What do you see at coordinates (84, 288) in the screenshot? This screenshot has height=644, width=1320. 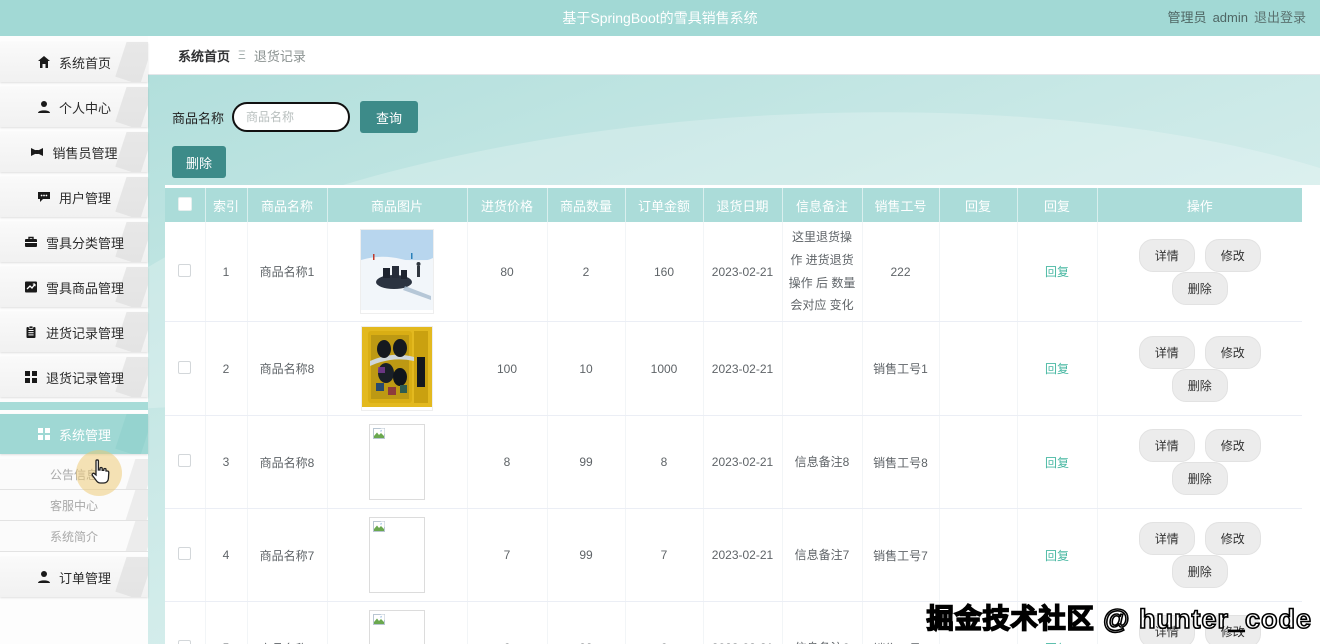 I see `sidebar-item-label: 雪具商品管理` at bounding box center [84, 288].